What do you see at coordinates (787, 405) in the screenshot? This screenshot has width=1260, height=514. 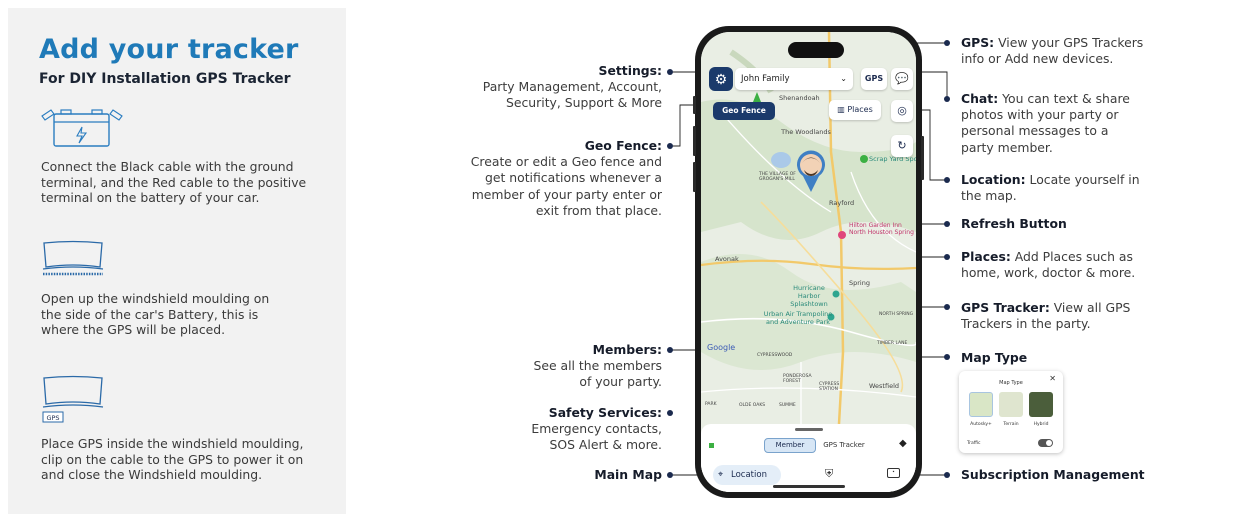 I see `map-label: SUMME` at bounding box center [787, 405].